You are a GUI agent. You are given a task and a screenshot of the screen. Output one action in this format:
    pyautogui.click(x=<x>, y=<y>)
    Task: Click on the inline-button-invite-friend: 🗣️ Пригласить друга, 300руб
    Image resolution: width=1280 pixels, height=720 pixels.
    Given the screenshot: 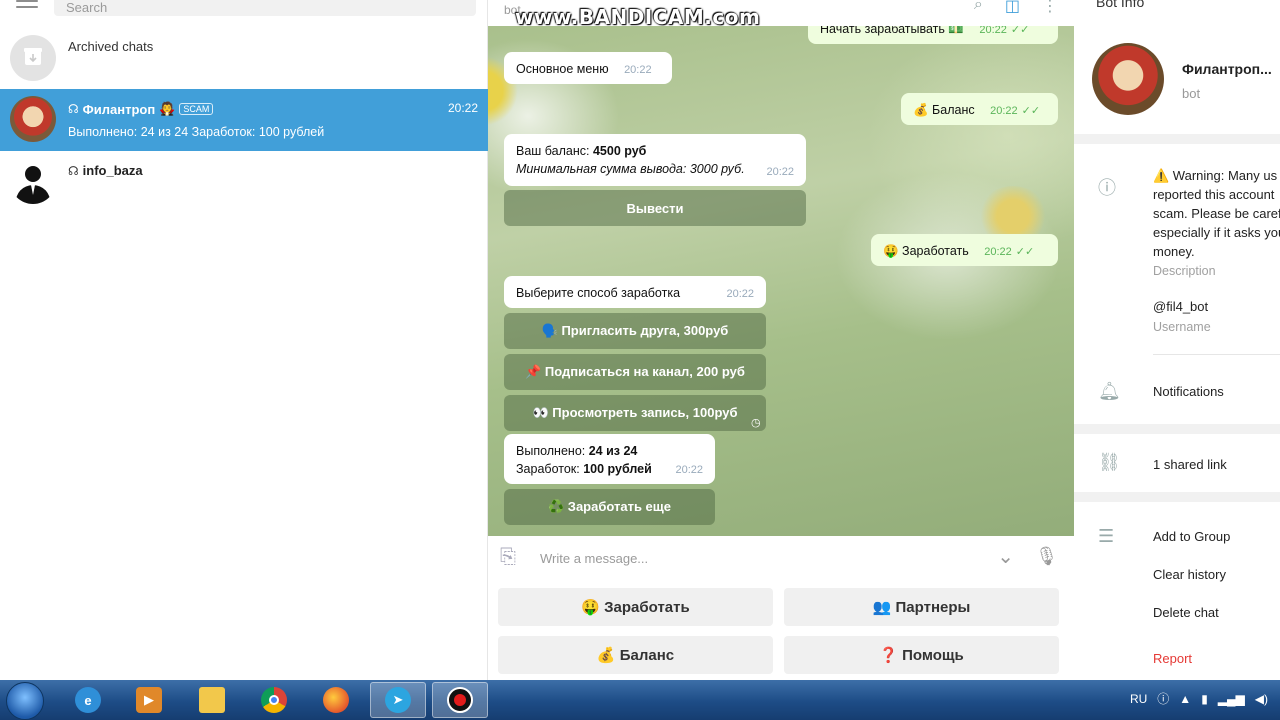 What is the action you would take?
    pyautogui.click(x=635, y=331)
    